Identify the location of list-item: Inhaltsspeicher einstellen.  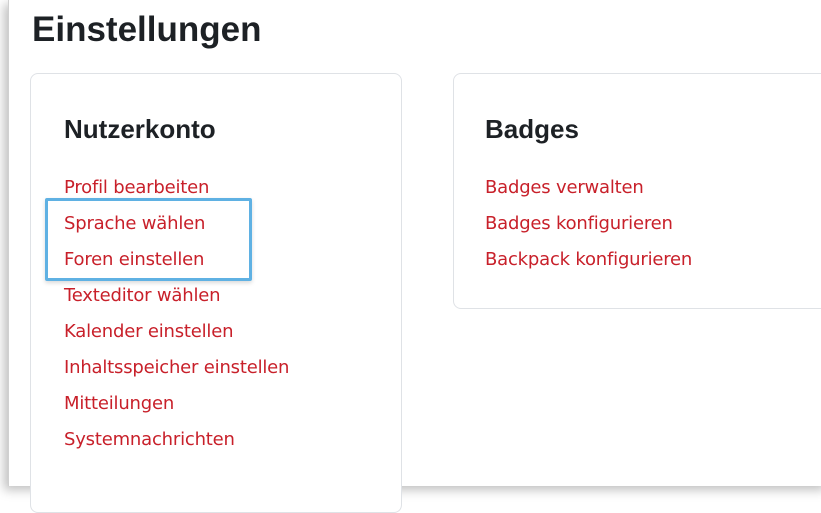
(176, 373).